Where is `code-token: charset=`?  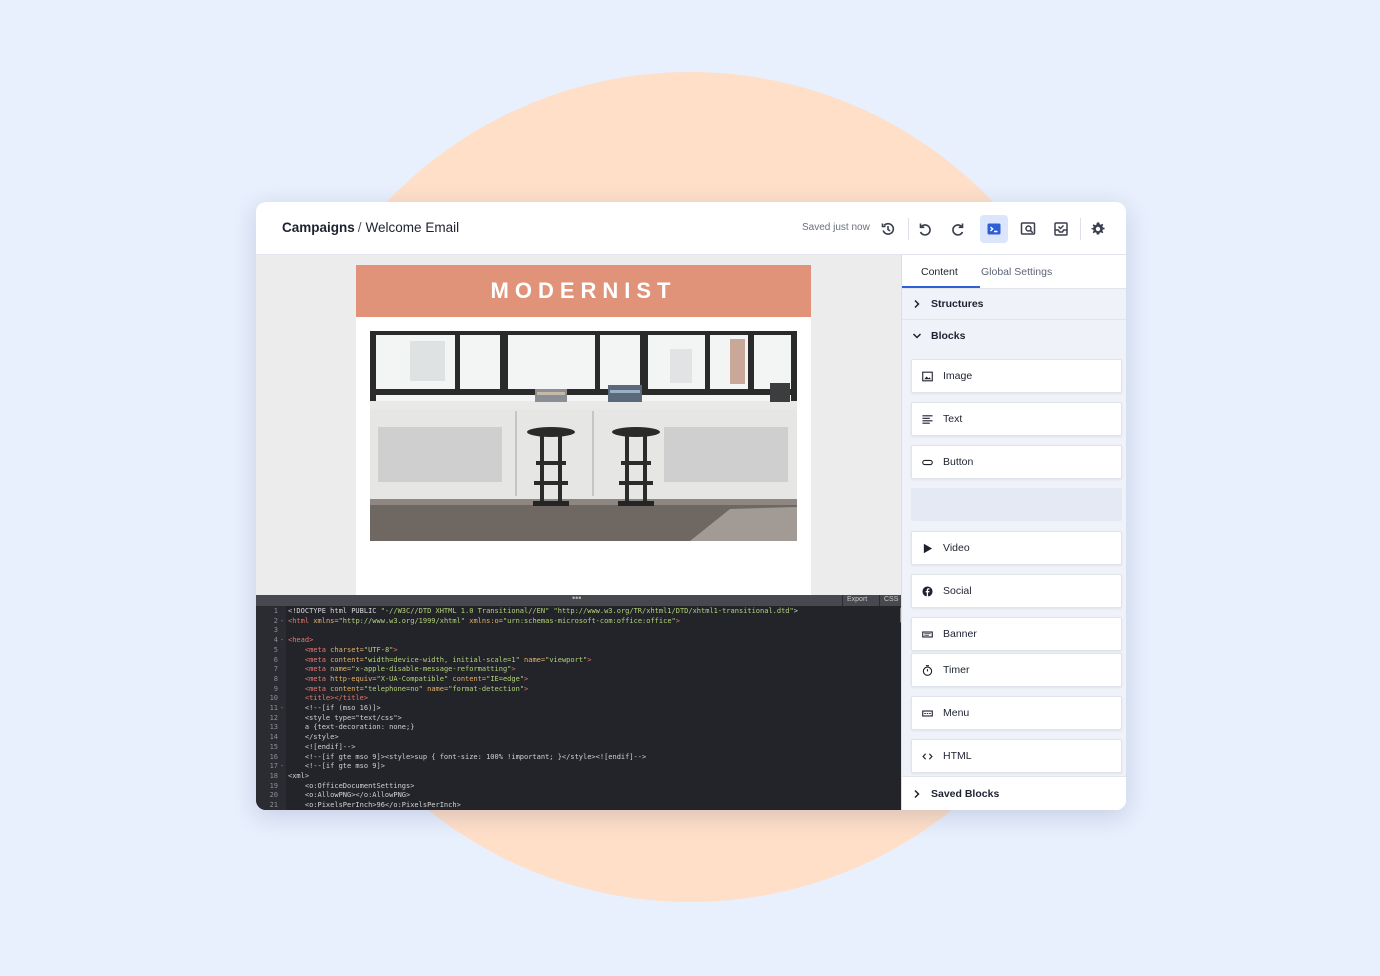 code-token: charset= is located at coordinates (347, 649).